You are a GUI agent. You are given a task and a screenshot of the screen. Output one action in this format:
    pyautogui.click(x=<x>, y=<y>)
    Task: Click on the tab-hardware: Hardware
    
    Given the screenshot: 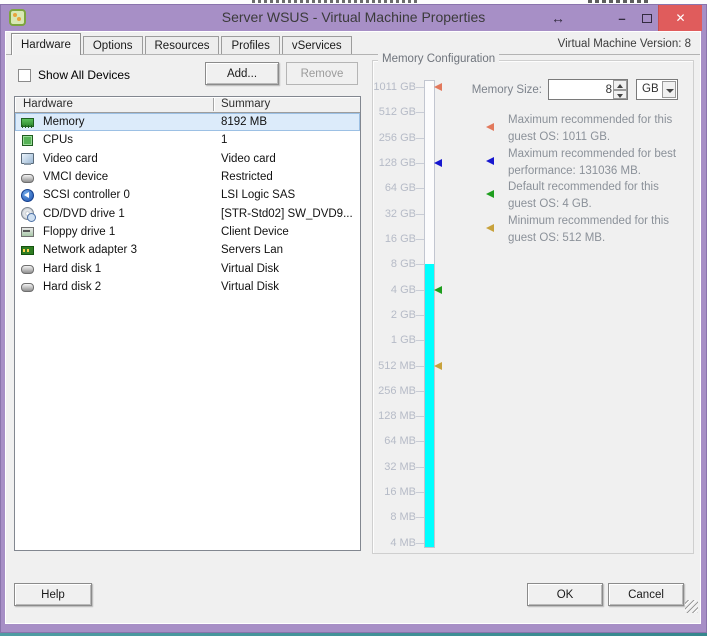 What is the action you would take?
    pyautogui.click(x=46, y=44)
    